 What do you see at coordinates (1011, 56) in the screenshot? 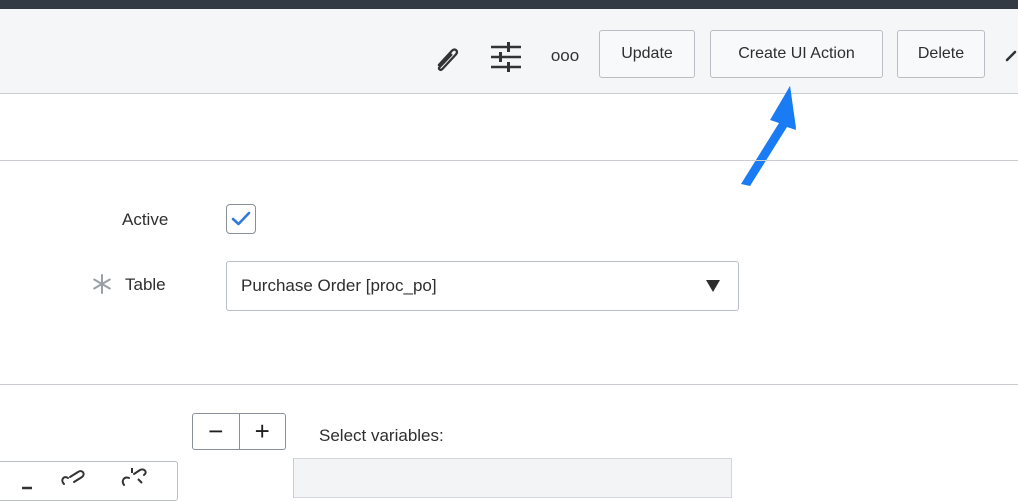
I see `chevron-up-icon` at bounding box center [1011, 56].